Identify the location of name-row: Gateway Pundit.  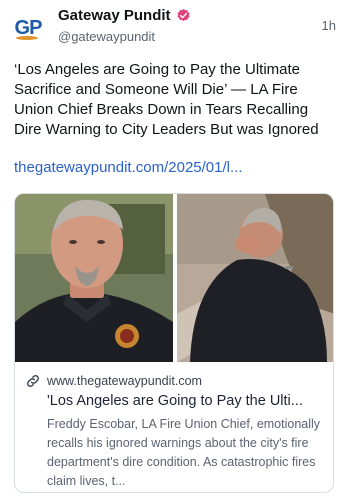
(124, 15).